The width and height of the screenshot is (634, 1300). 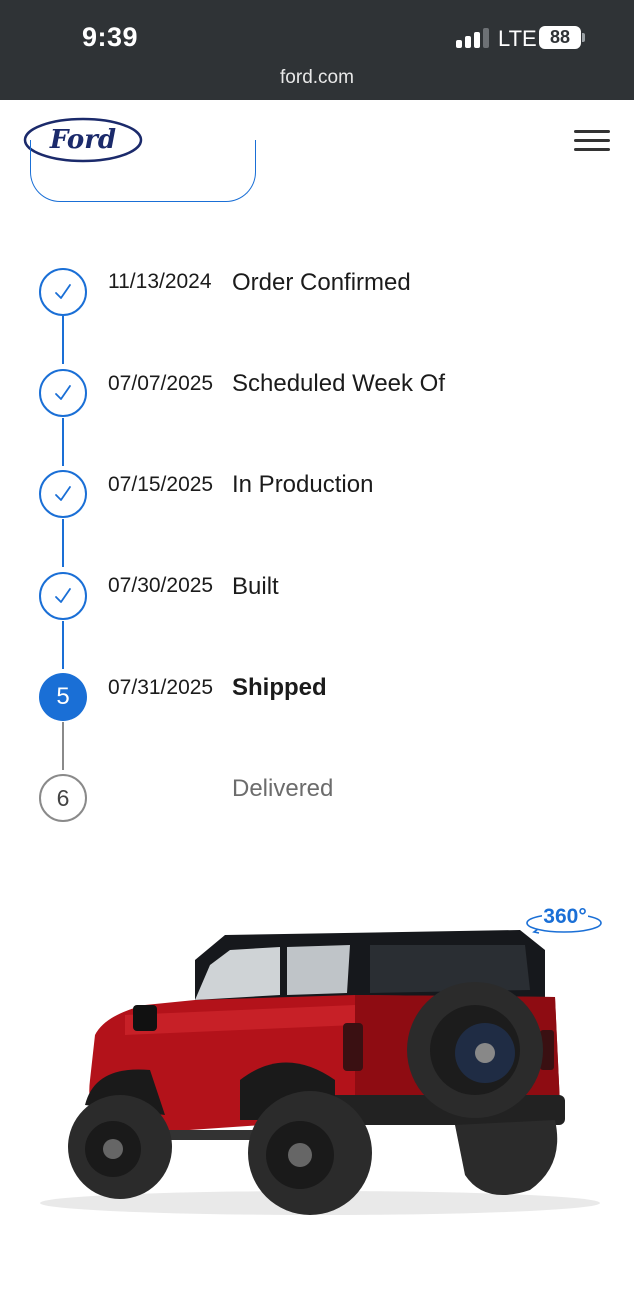 What do you see at coordinates (583, 37) in the screenshot?
I see `battery-tip` at bounding box center [583, 37].